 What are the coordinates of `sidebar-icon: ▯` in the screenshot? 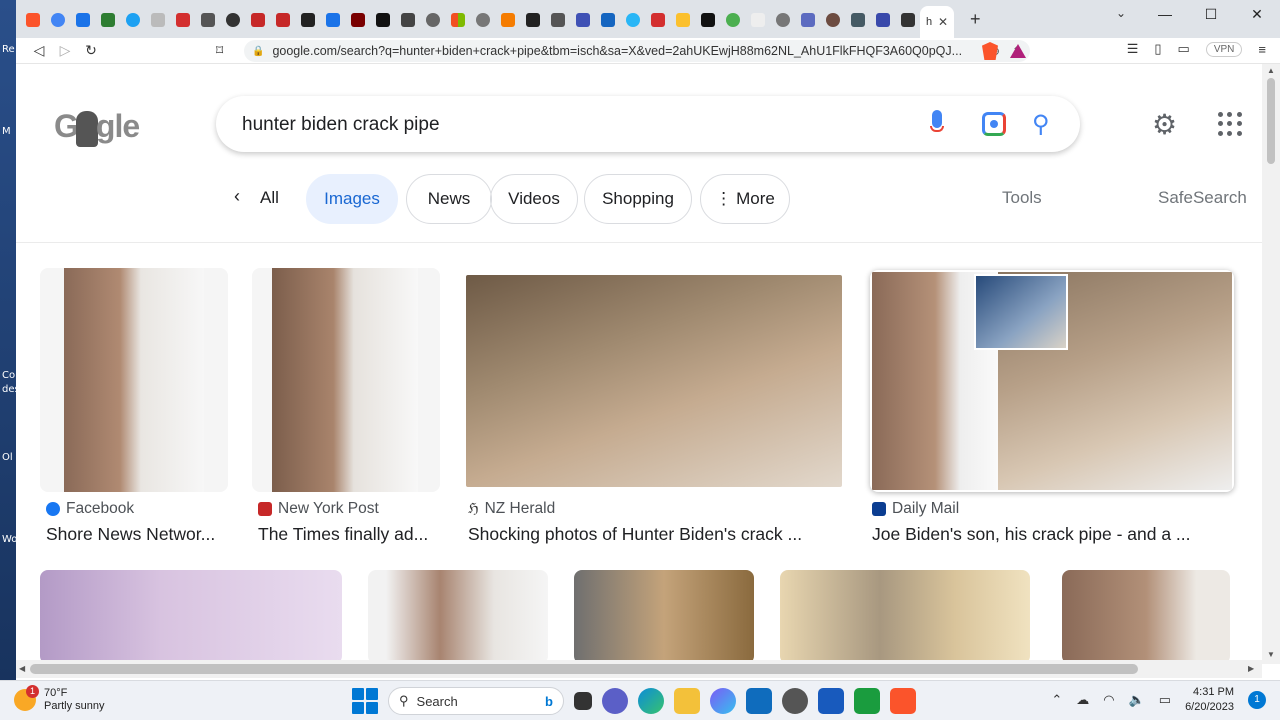 It's located at (1157, 49).